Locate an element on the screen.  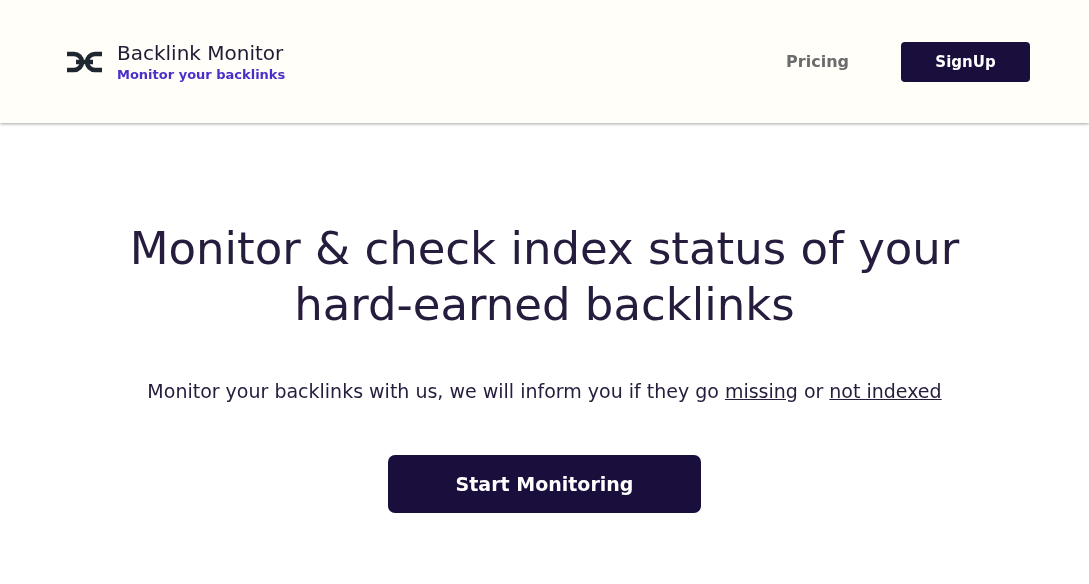
start-monitoring-button: Start Monitoring is located at coordinates (544, 484).